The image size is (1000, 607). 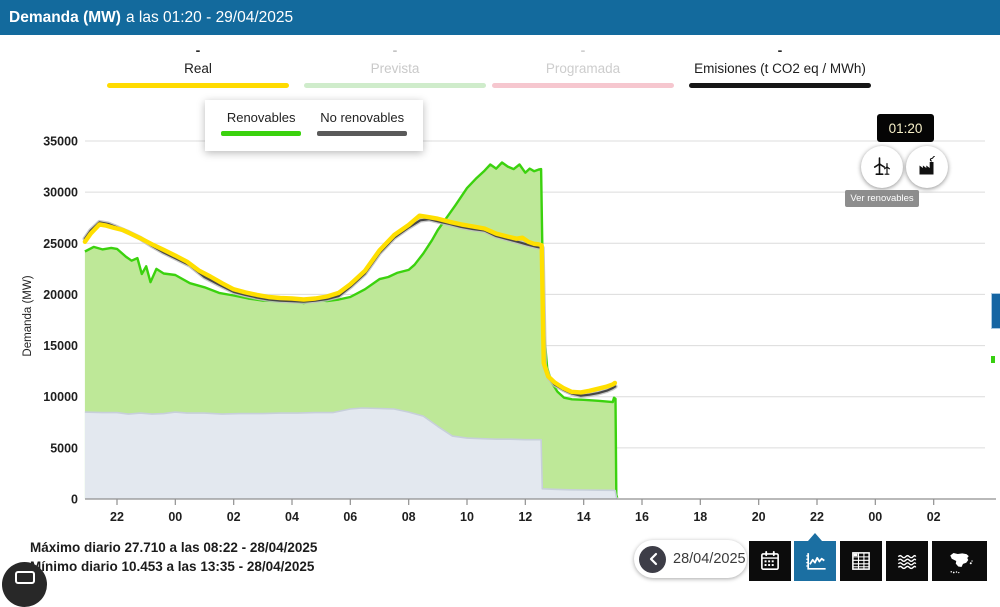 I want to click on line-chart-icon, so click(x=815, y=561).